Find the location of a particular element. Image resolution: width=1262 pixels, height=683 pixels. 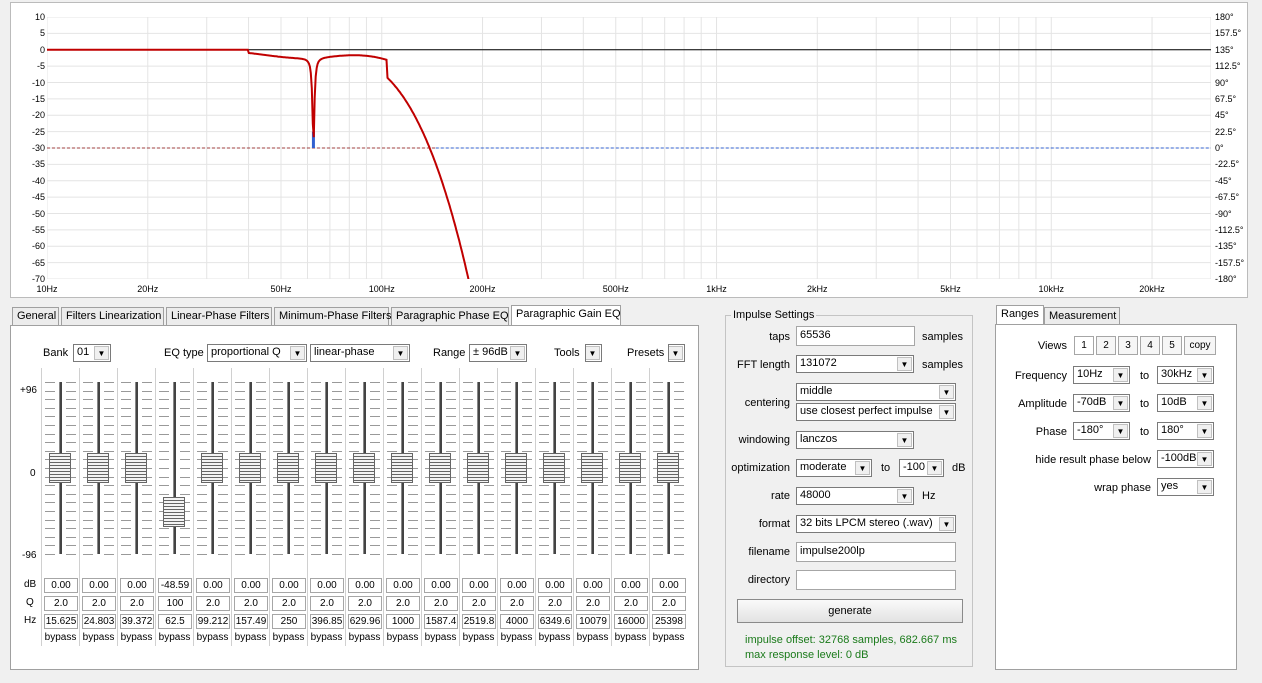

gain-slider-track is located at coordinates (174, 468).